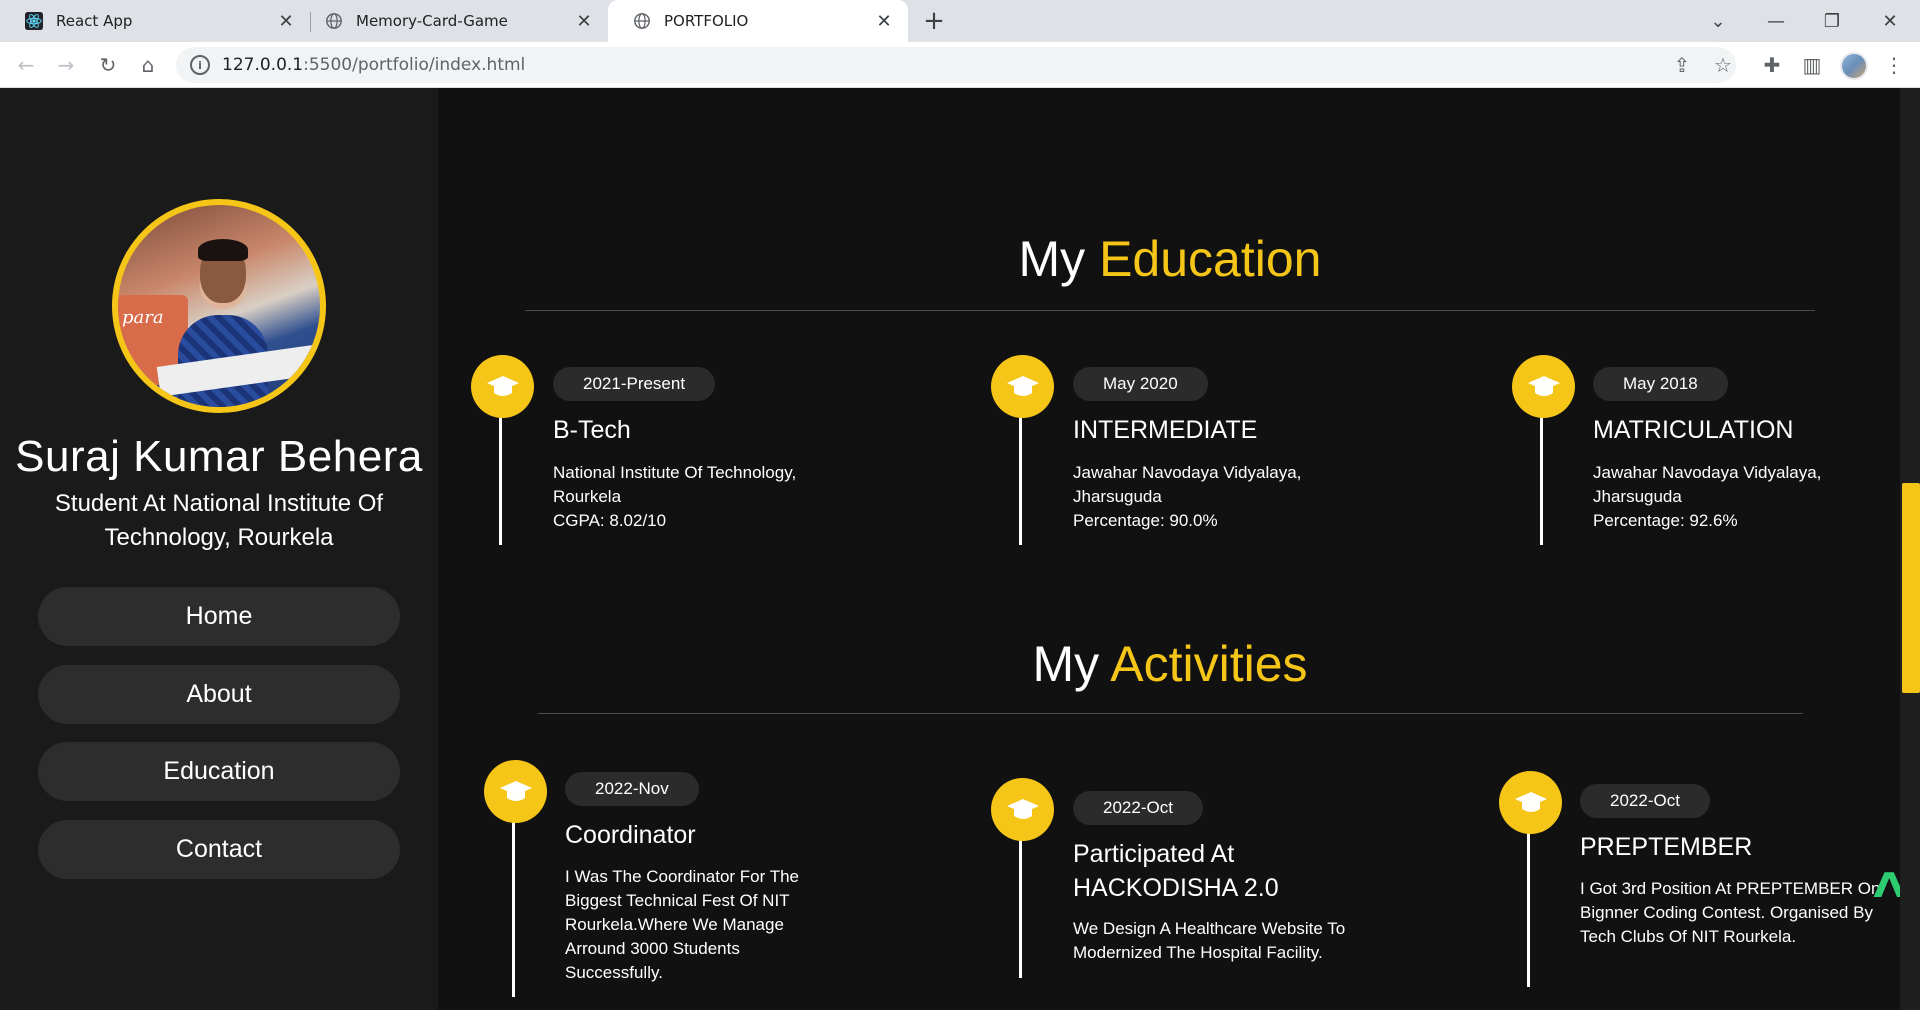  Describe the element at coordinates (632, 789) in the screenshot. I see `date-badge: 2022-Nov` at that location.